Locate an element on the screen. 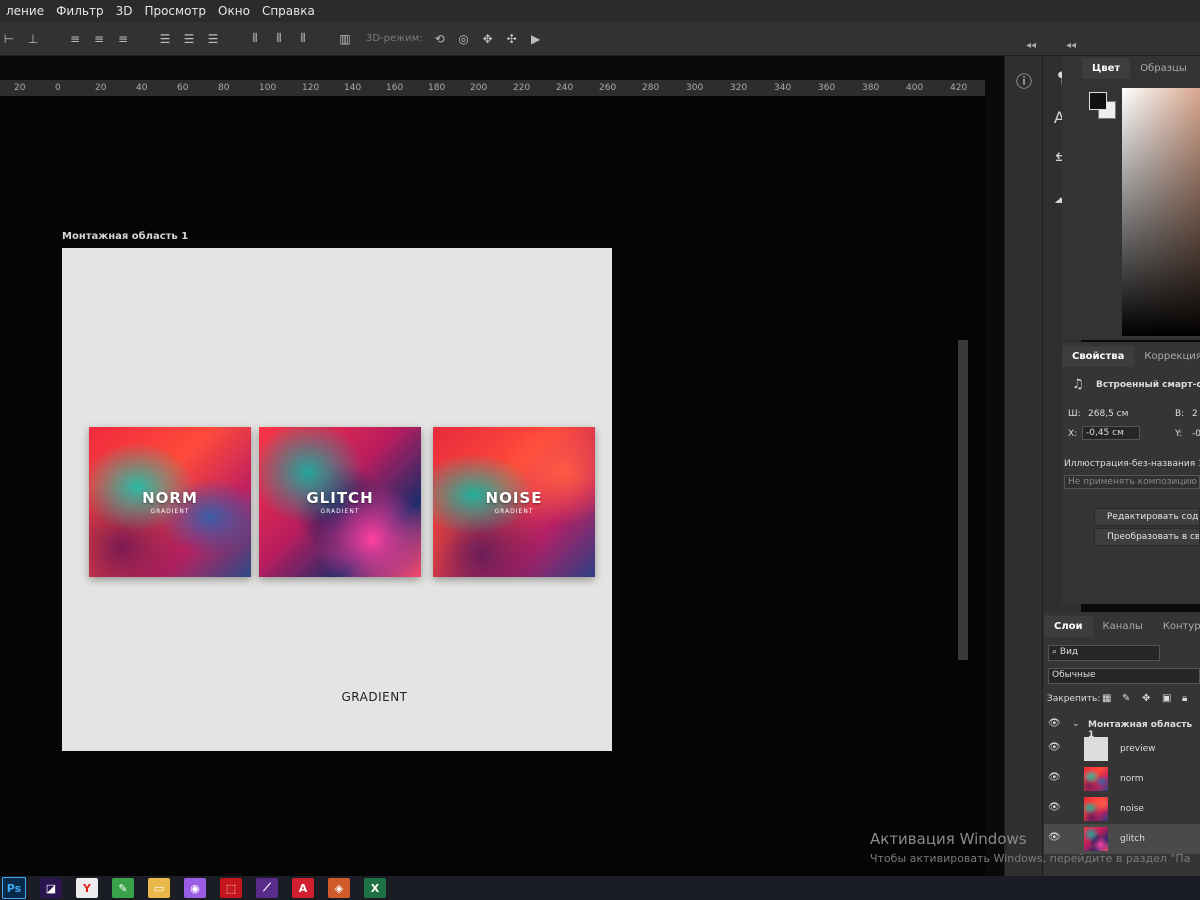 This screenshot has width=1200, height=900. taskbar-autocad-icon: A is located at coordinates (303, 888).